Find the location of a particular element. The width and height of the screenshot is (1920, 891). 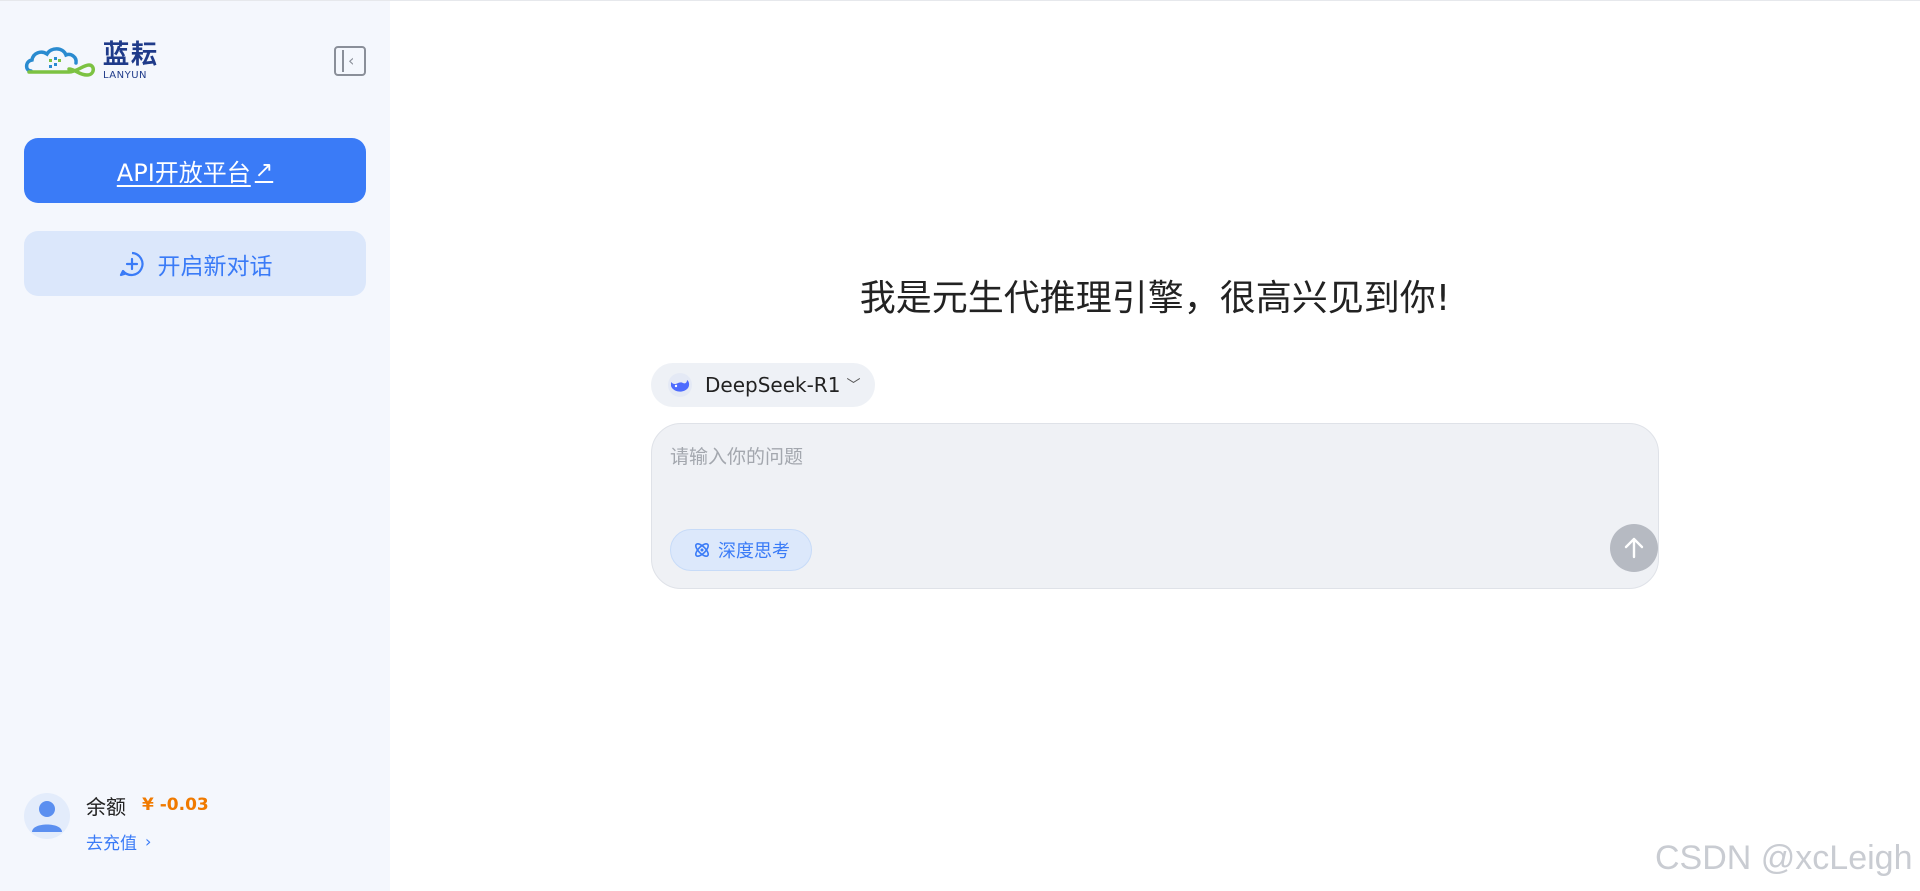

atom-icon is located at coordinates (702, 550).